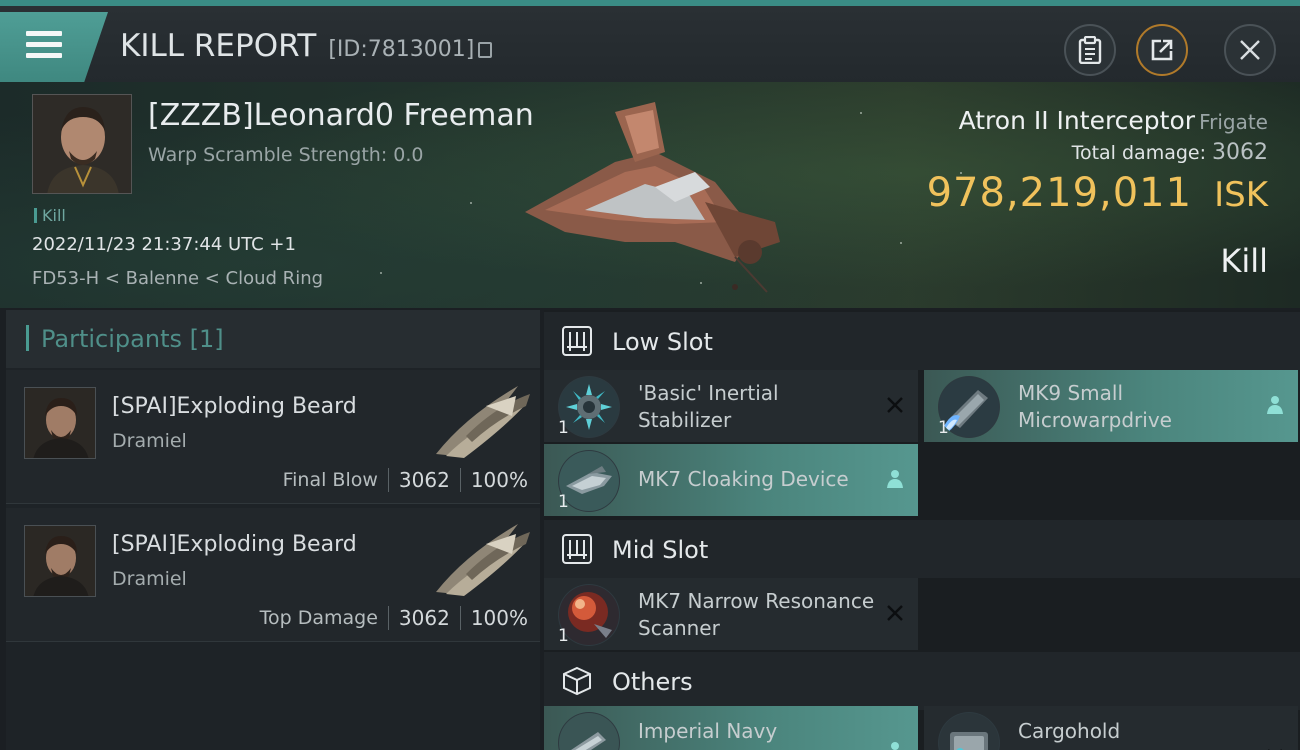 The width and height of the screenshot is (1300, 750). I want to click on item-name: MK7 Cloaking Device, so click(743, 479).